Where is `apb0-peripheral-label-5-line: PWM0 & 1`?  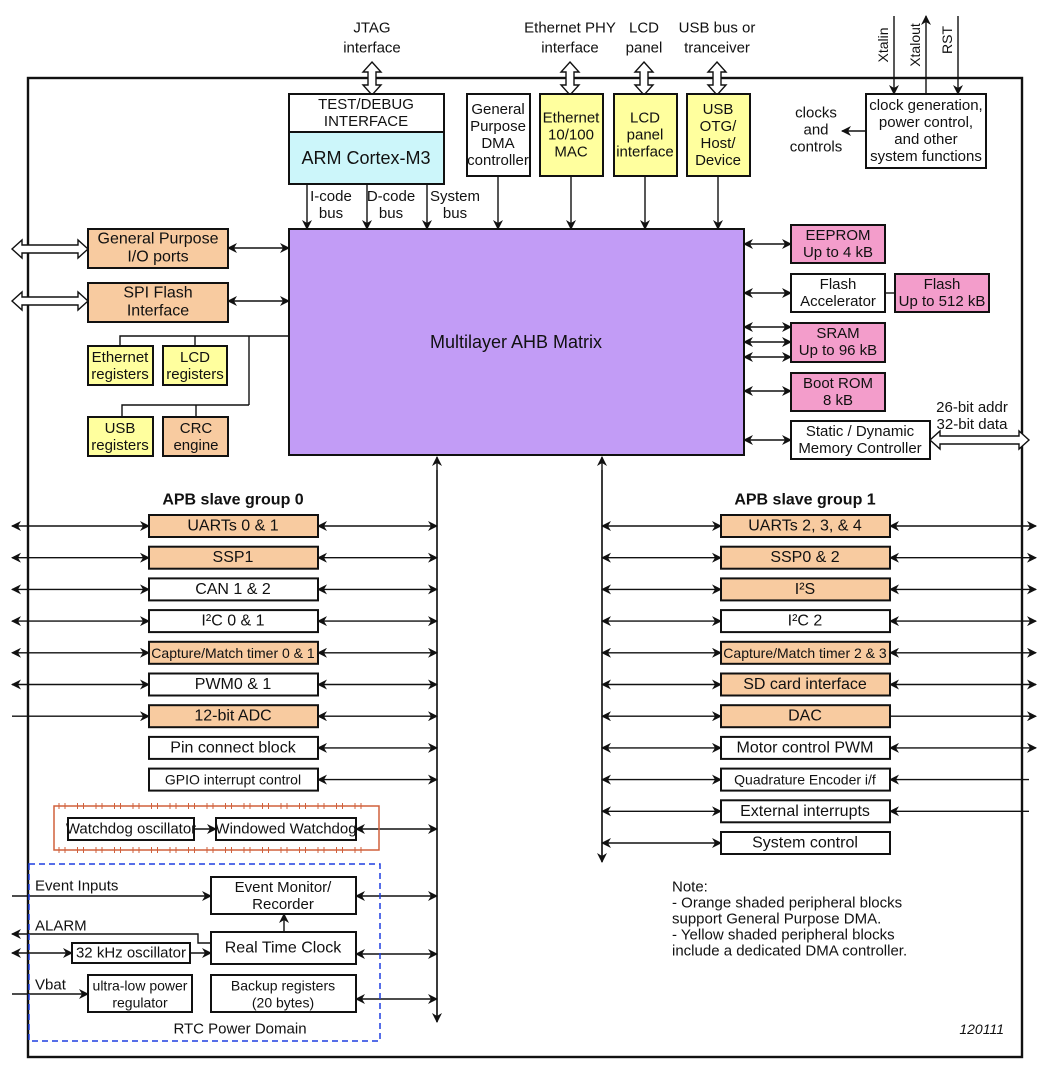 apb0-peripheral-label-5-line: PWM0 & 1 is located at coordinates (233, 684).